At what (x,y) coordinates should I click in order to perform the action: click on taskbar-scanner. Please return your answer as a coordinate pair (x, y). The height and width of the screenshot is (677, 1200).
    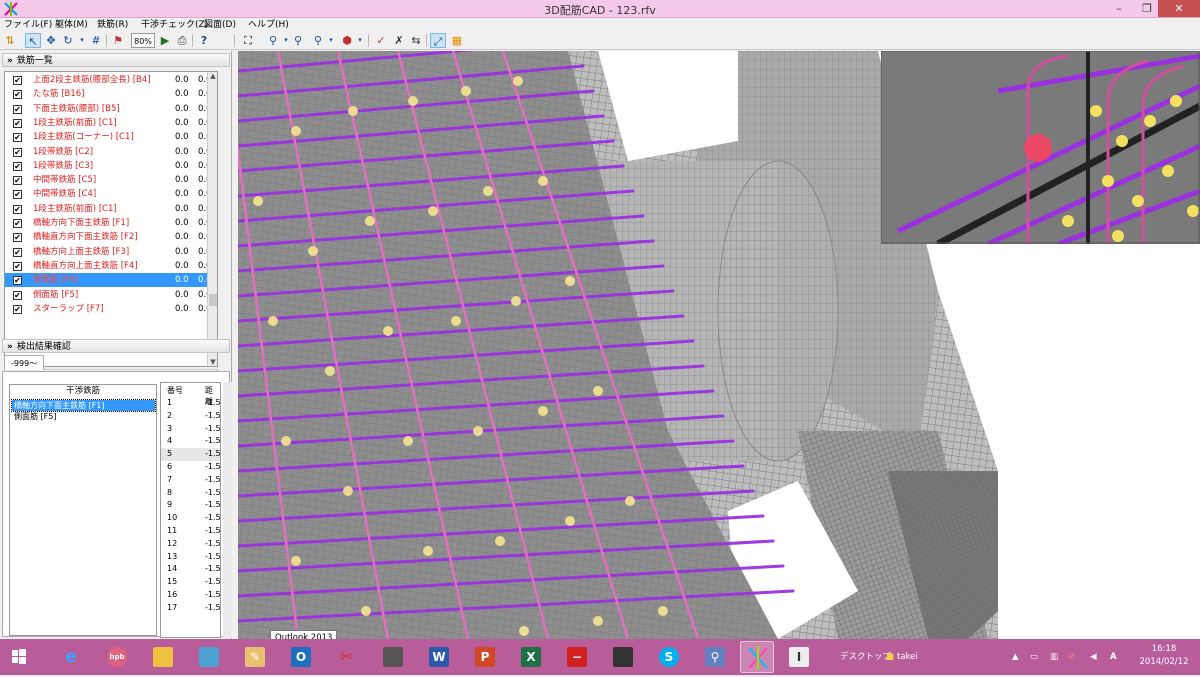
    Looking at the image, I should click on (393, 657).